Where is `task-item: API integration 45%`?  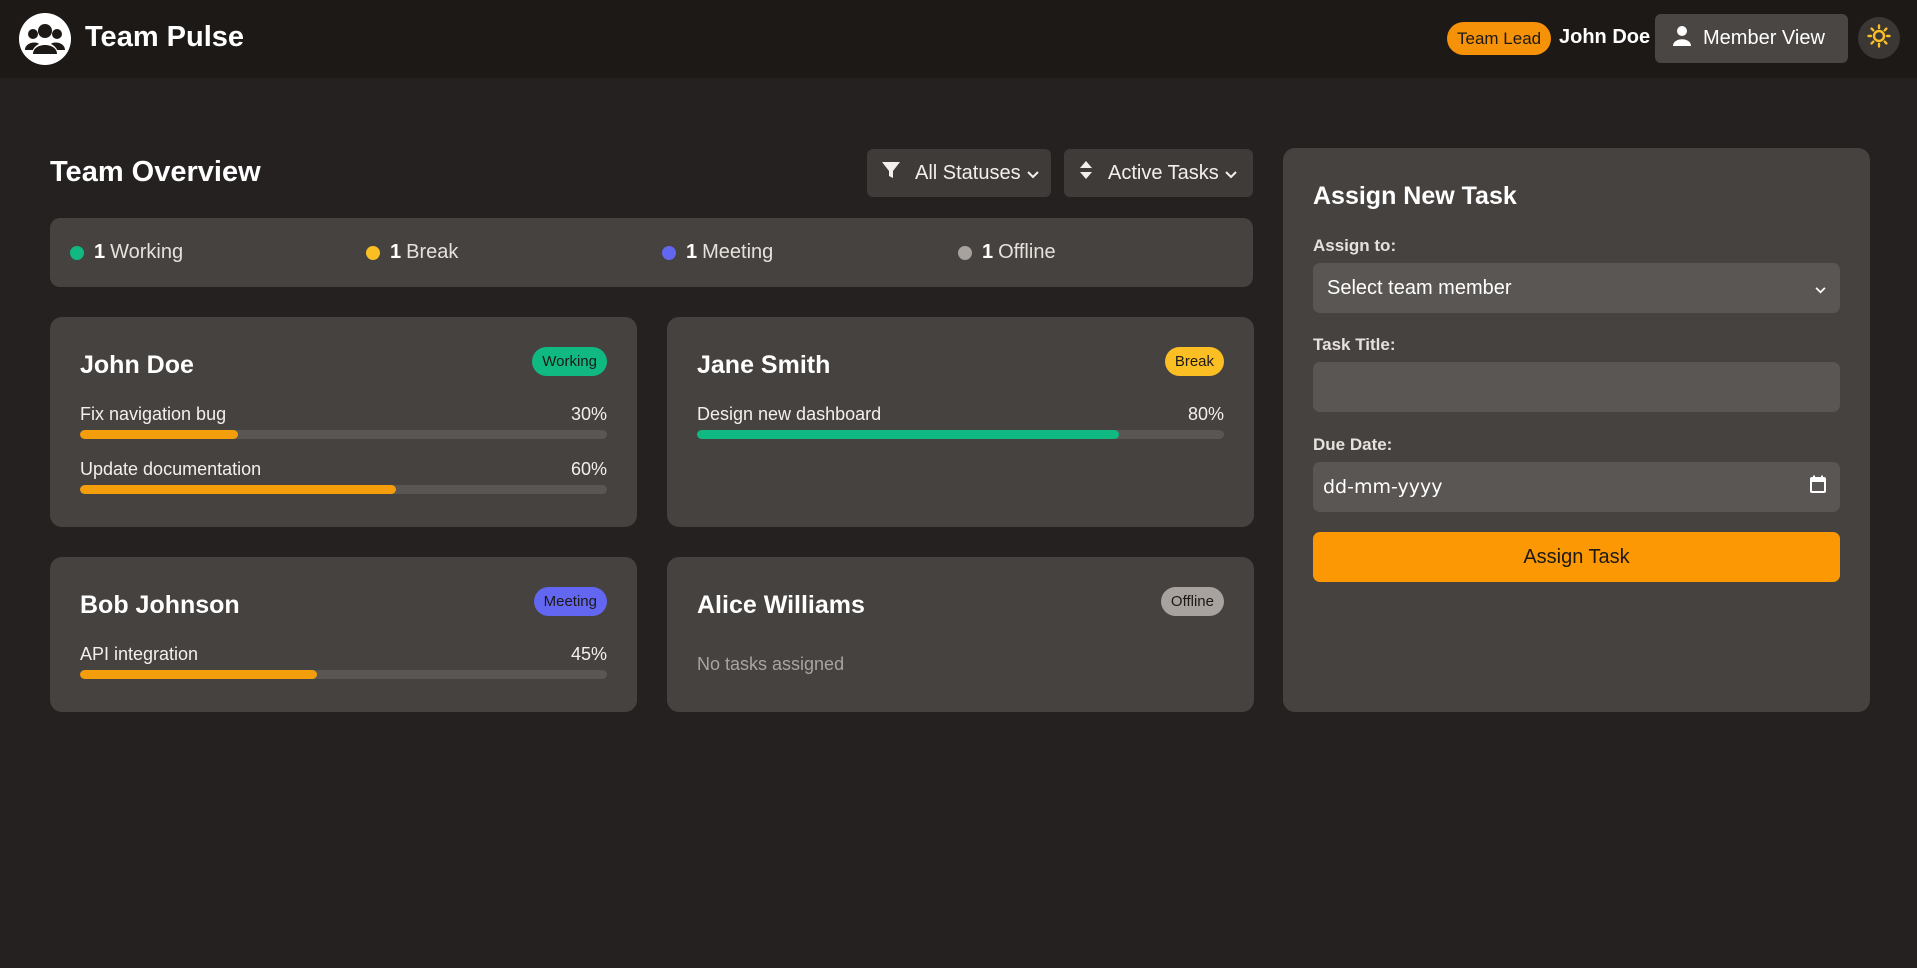 task-item: API integration 45% is located at coordinates (343, 661).